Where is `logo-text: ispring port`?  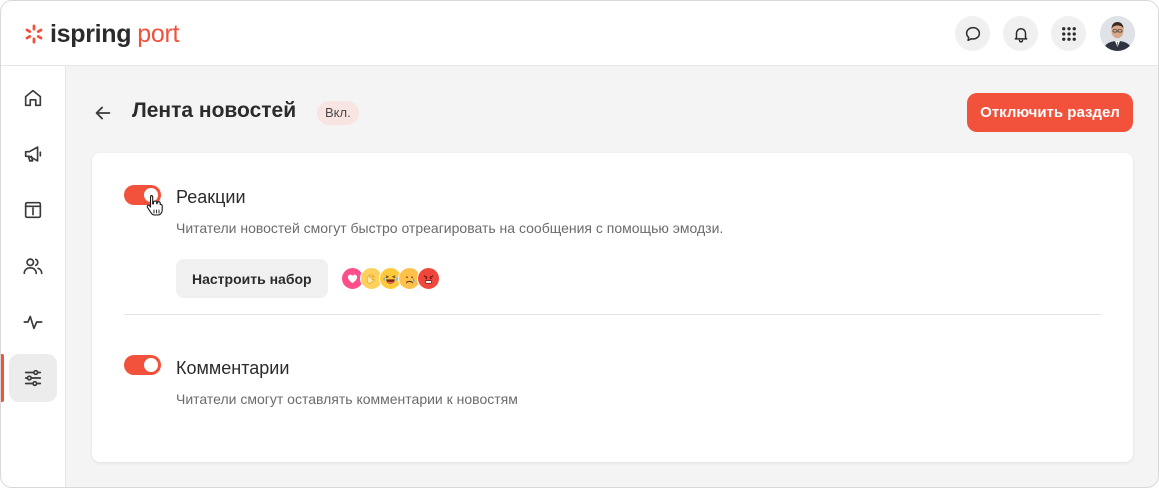
logo-text: ispring port is located at coordinates (114, 34).